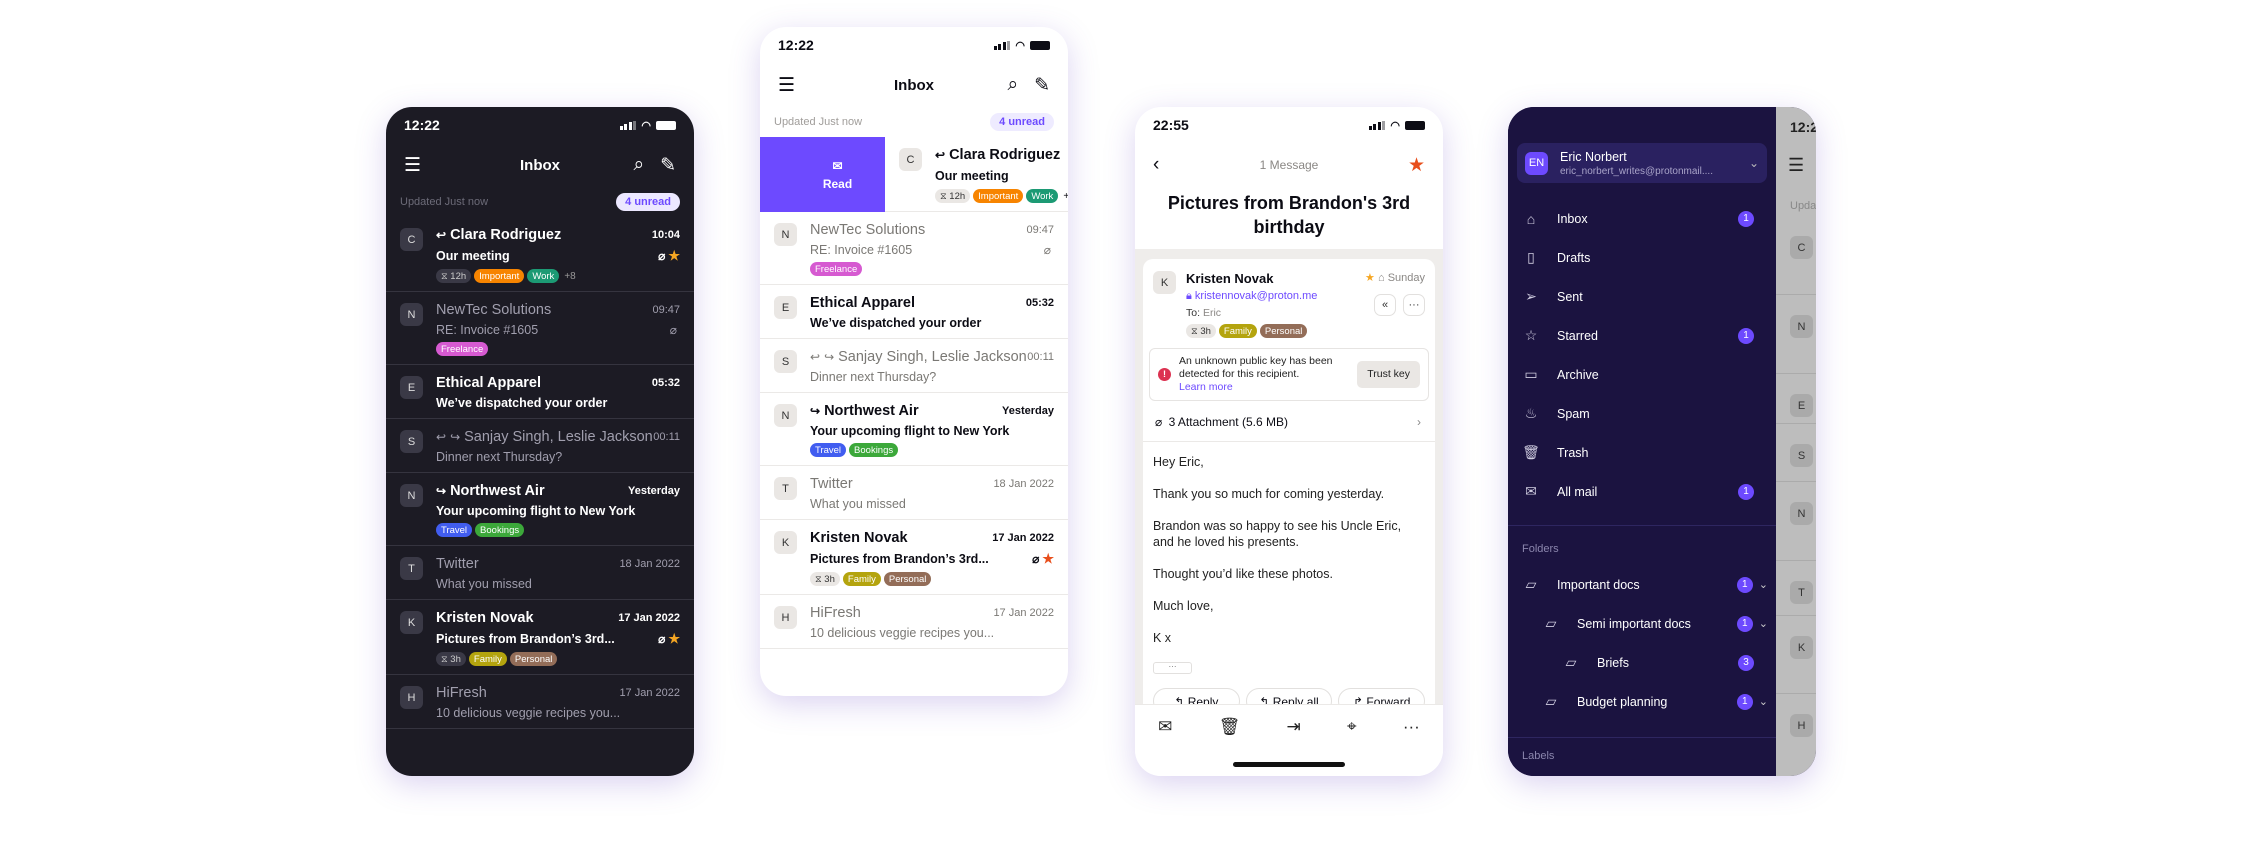 This screenshot has height=868, width=2244. What do you see at coordinates (1411, 728) in the screenshot?
I see `more-icon: ···` at bounding box center [1411, 728].